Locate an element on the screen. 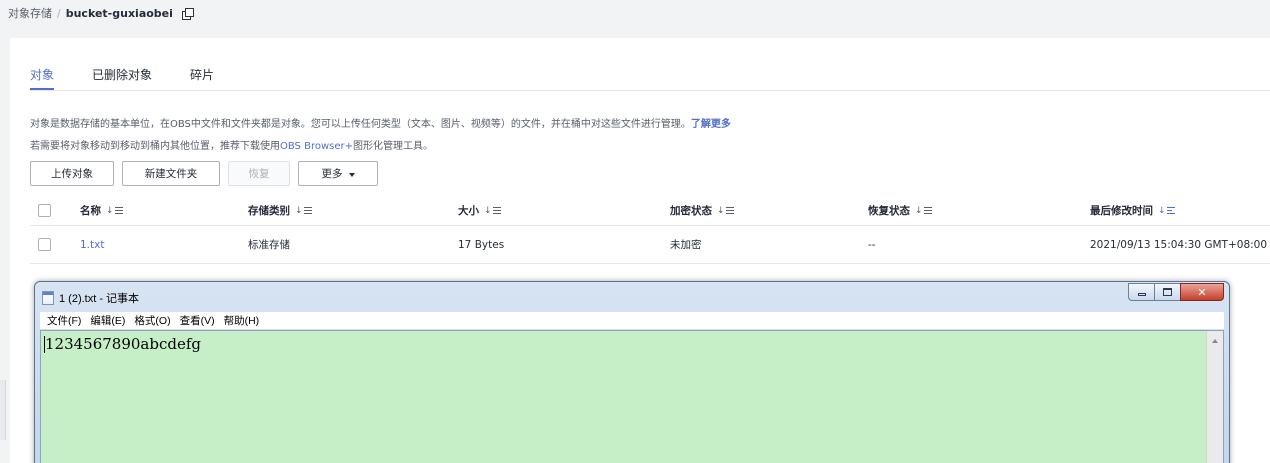  breadcrumb-root: 对象存储 is located at coordinates (30, 13).